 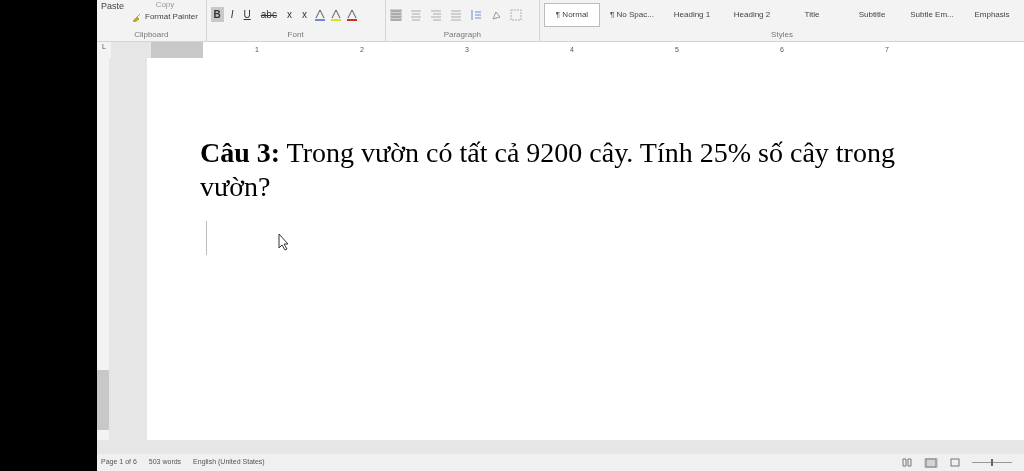 I want to click on print-layout-icon, so click(x=931, y=462).